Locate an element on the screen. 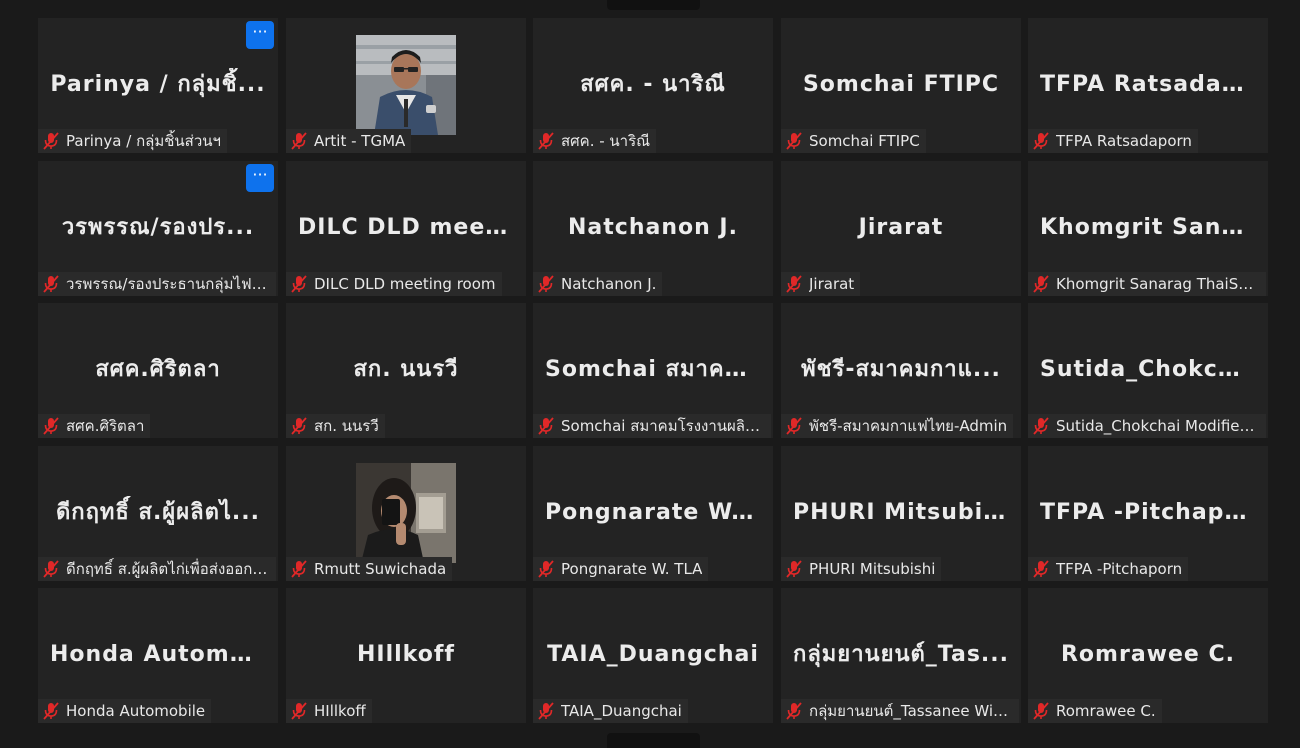 This screenshot has width=1300, height=748. participant-tile: PHURI Mitsubishi PHURI Mitsubishi is located at coordinates (901, 513).